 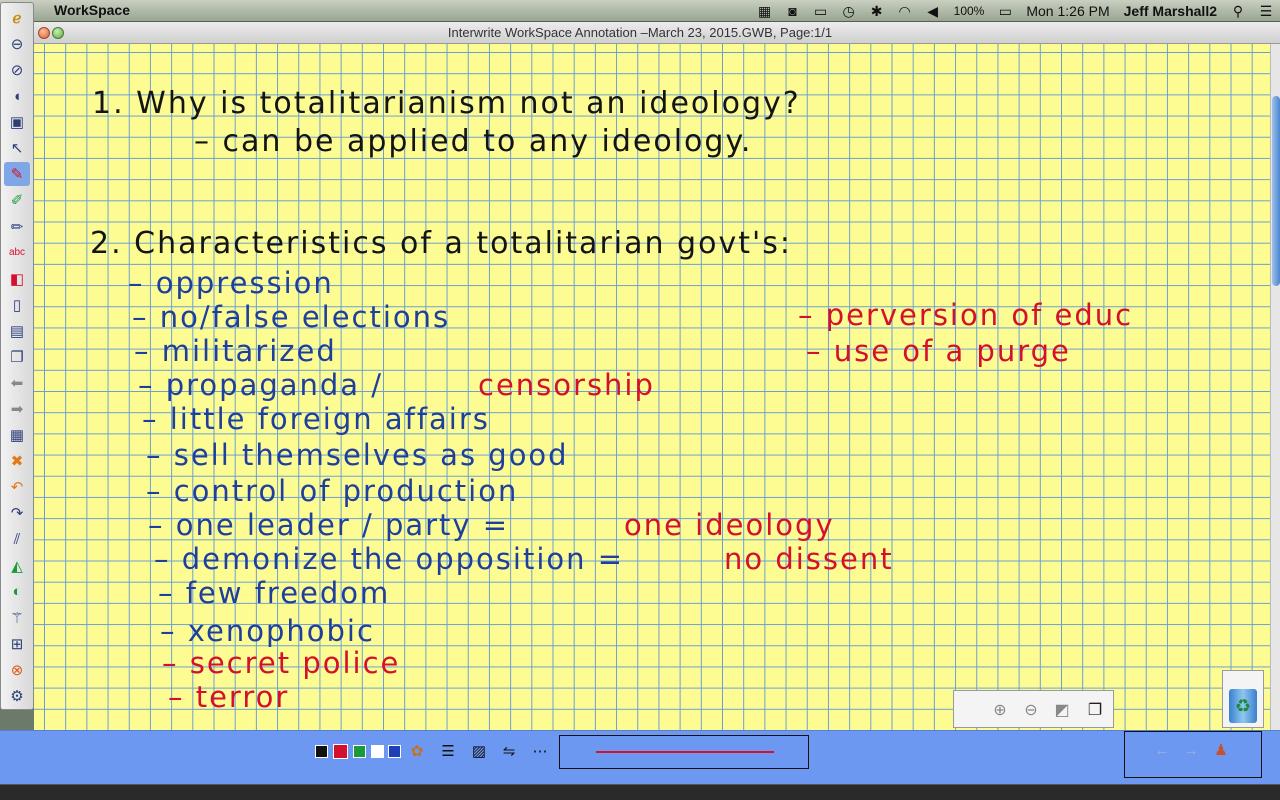 What do you see at coordinates (17, 279) in the screenshot?
I see `eraser-icon: ◧` at bounding box center [17, 279].